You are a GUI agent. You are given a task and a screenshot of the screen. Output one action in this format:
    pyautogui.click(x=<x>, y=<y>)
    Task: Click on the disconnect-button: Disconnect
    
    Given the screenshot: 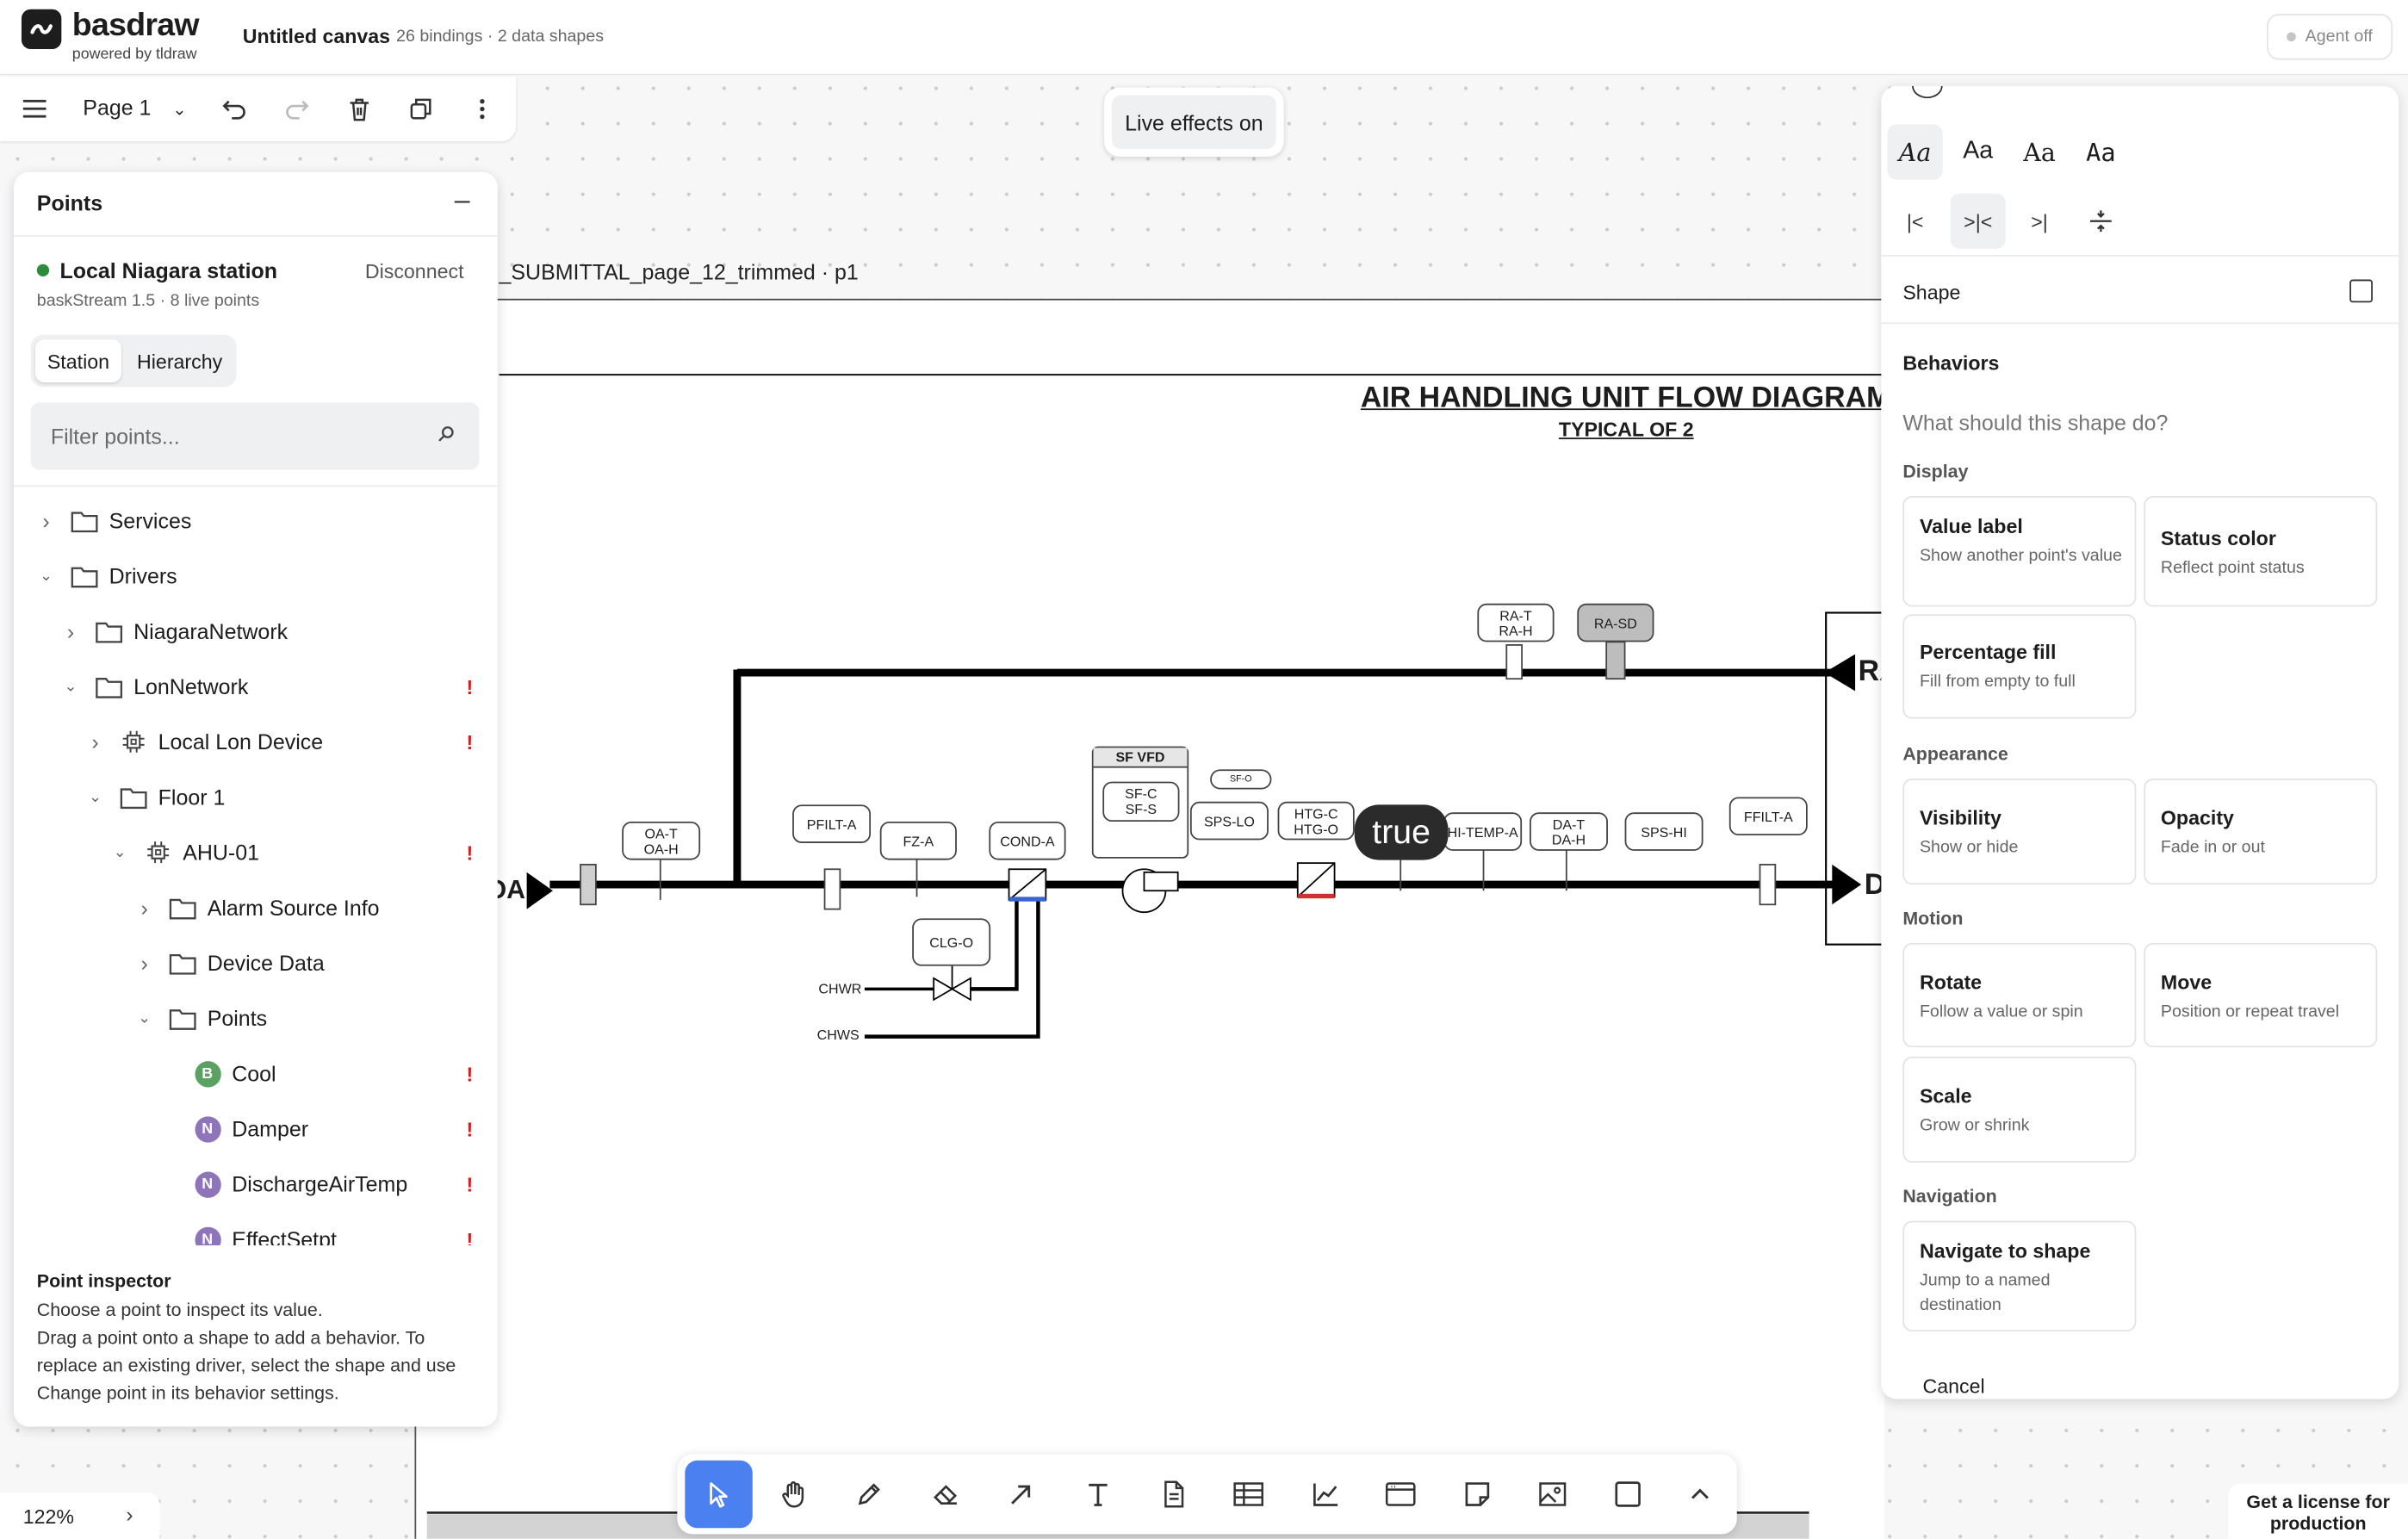 What is the action you would take?
    pyautogui.click(x=414, y=270)
    